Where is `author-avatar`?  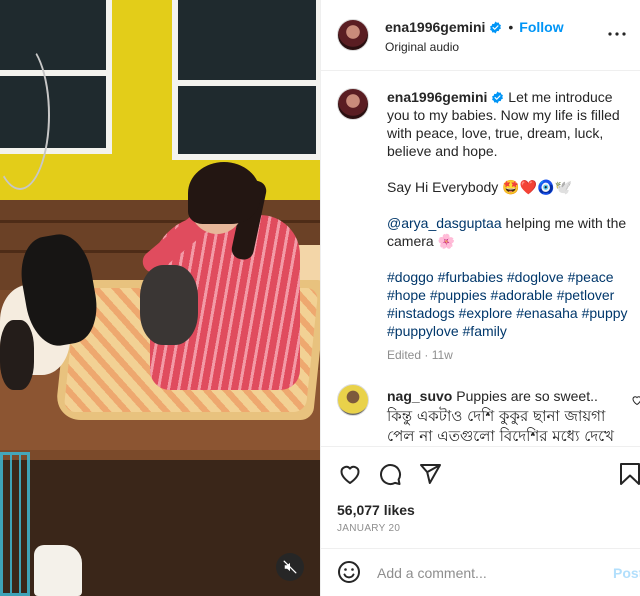 author-avatar is located at coordinates (353, 35).